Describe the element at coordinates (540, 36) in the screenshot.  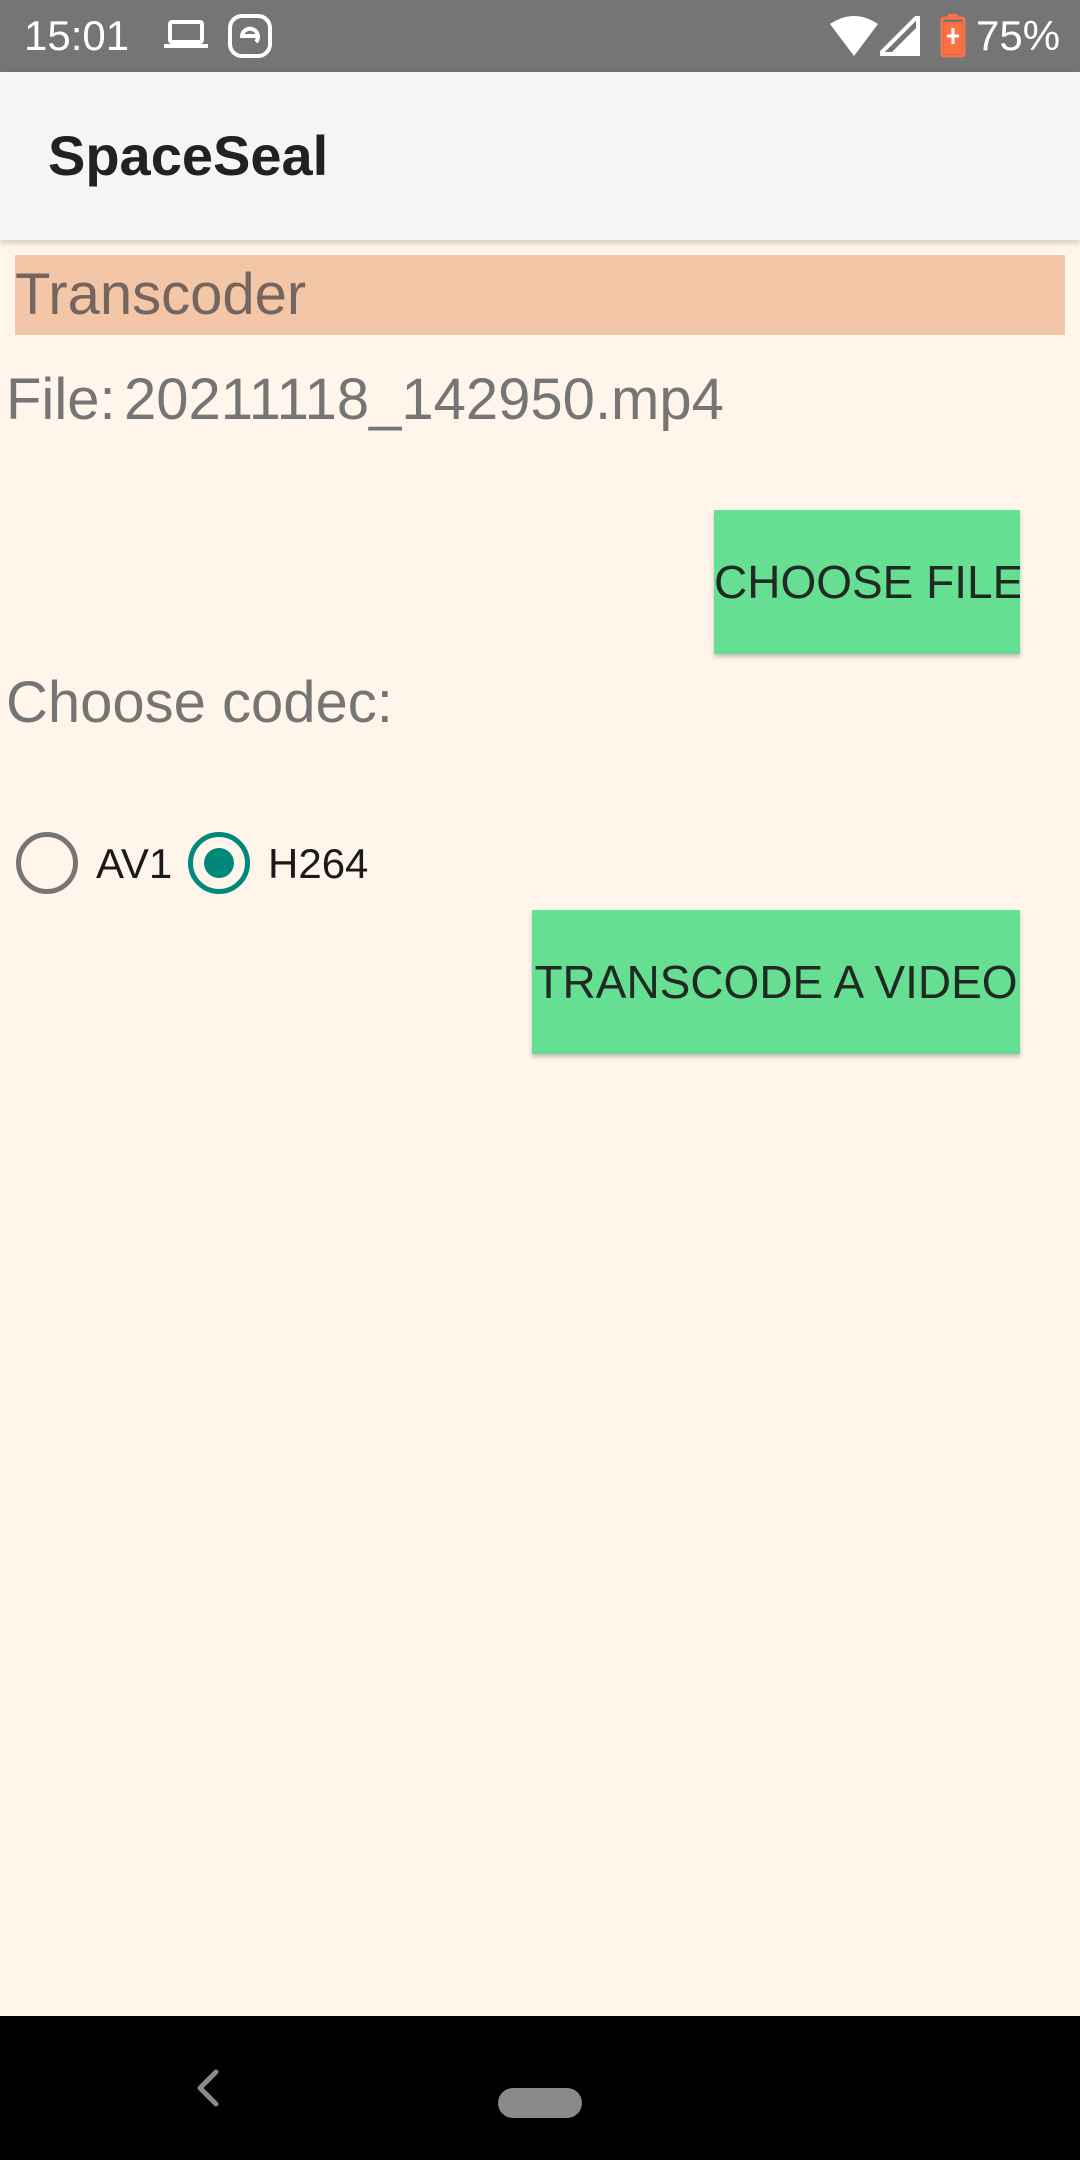
I see `status-bar: 15:01 75%` at that location.